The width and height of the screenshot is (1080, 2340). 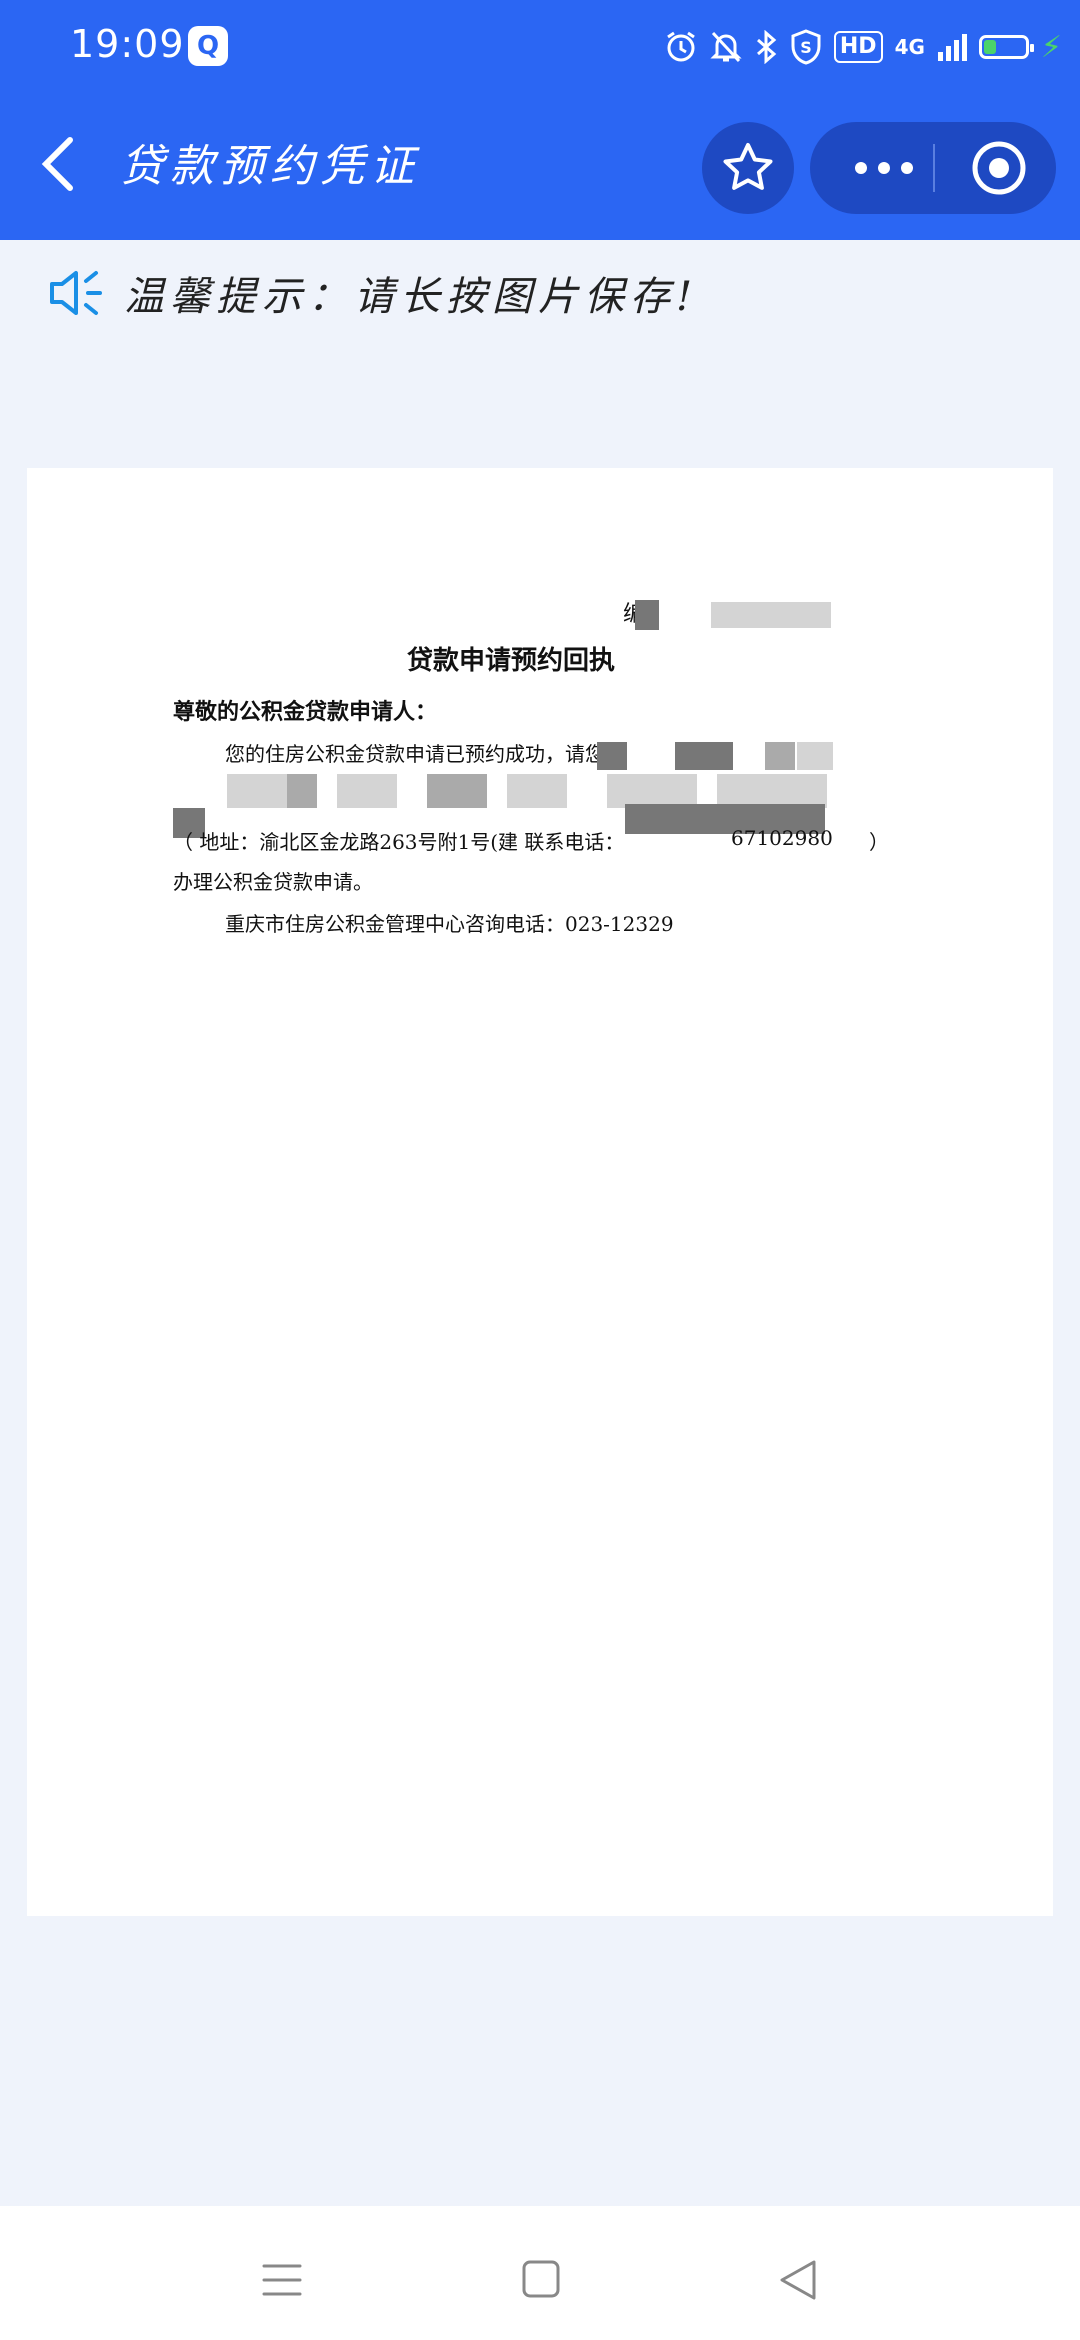 I want to click on mute-bell-icon, so click(x=726, y=47).